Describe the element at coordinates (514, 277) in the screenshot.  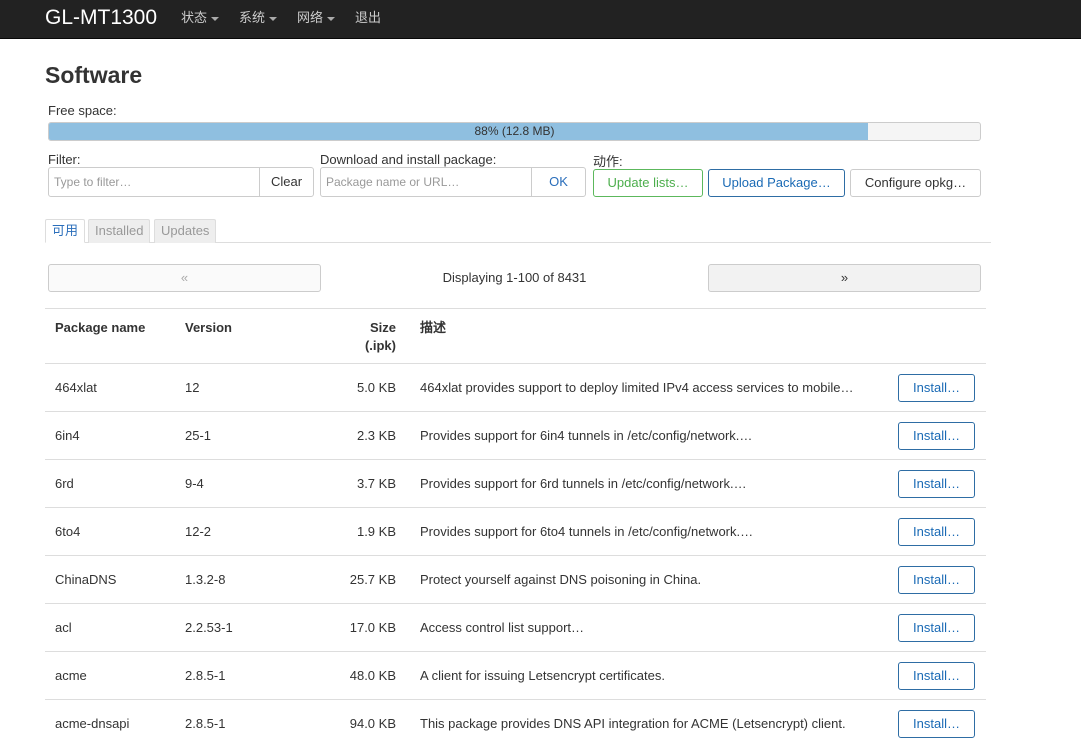
I see `pager-status: Displaying 1-100 of 8431` at that location.